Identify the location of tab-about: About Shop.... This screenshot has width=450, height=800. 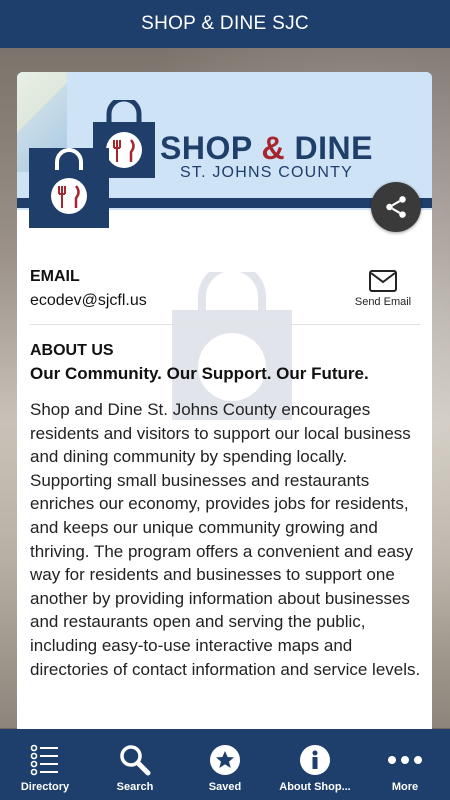
(315, 764).